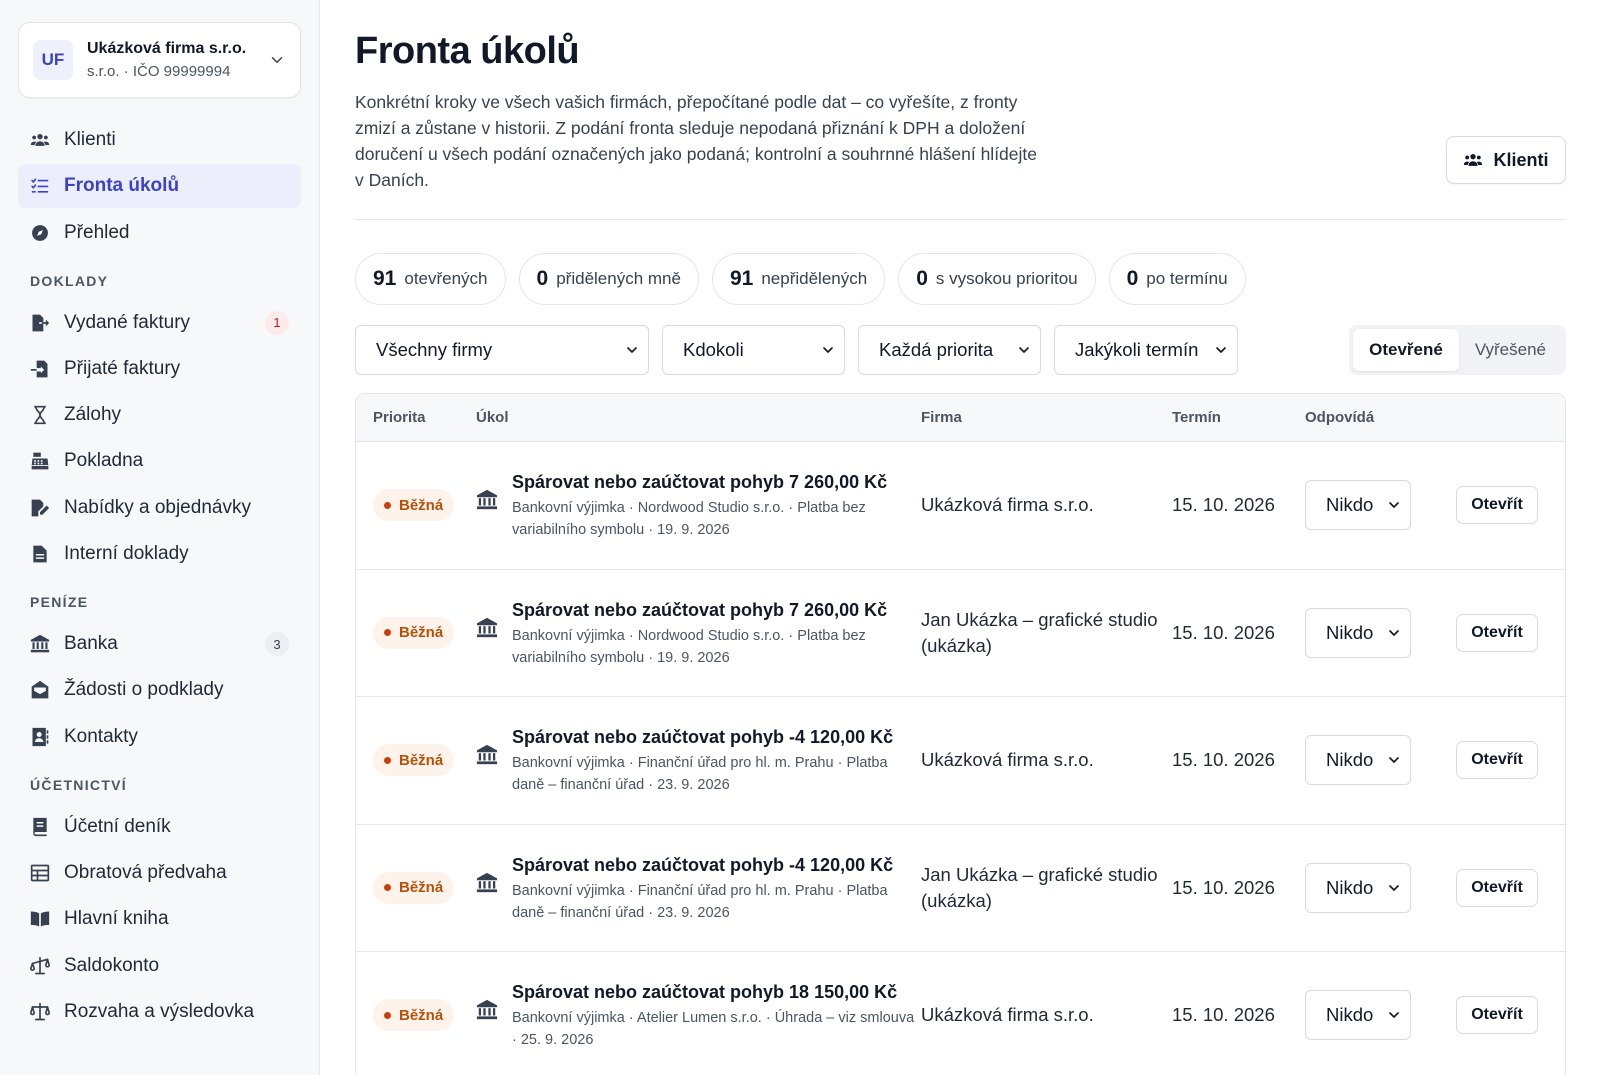 This screenshot has height=1075, width=1600. I want to click on stat-chip-assigned-me: 0 přidělených mně, so click(608, 279).